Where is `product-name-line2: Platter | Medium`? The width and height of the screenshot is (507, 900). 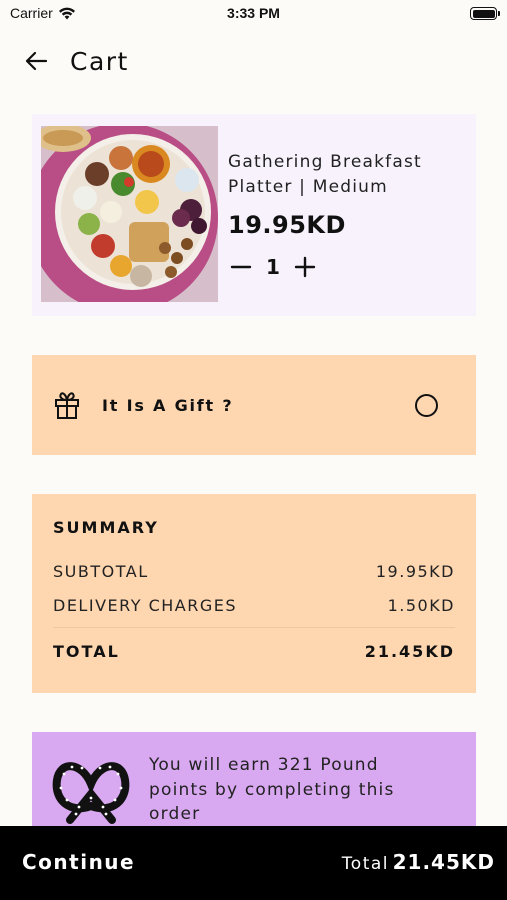 product-name-line2: Platter | Medium is located at coordinates (308, 187).